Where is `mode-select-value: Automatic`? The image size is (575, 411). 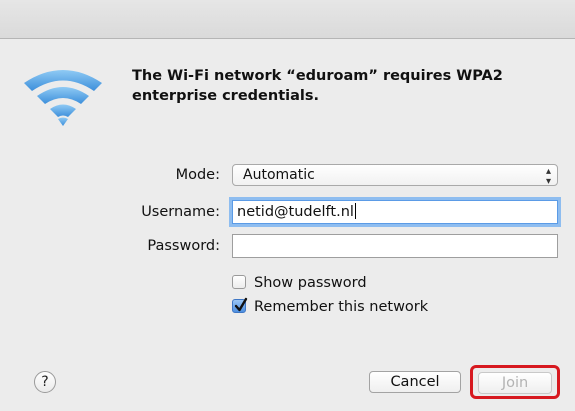 mode-select-value: Automatic is located at coordinates (279, 175).